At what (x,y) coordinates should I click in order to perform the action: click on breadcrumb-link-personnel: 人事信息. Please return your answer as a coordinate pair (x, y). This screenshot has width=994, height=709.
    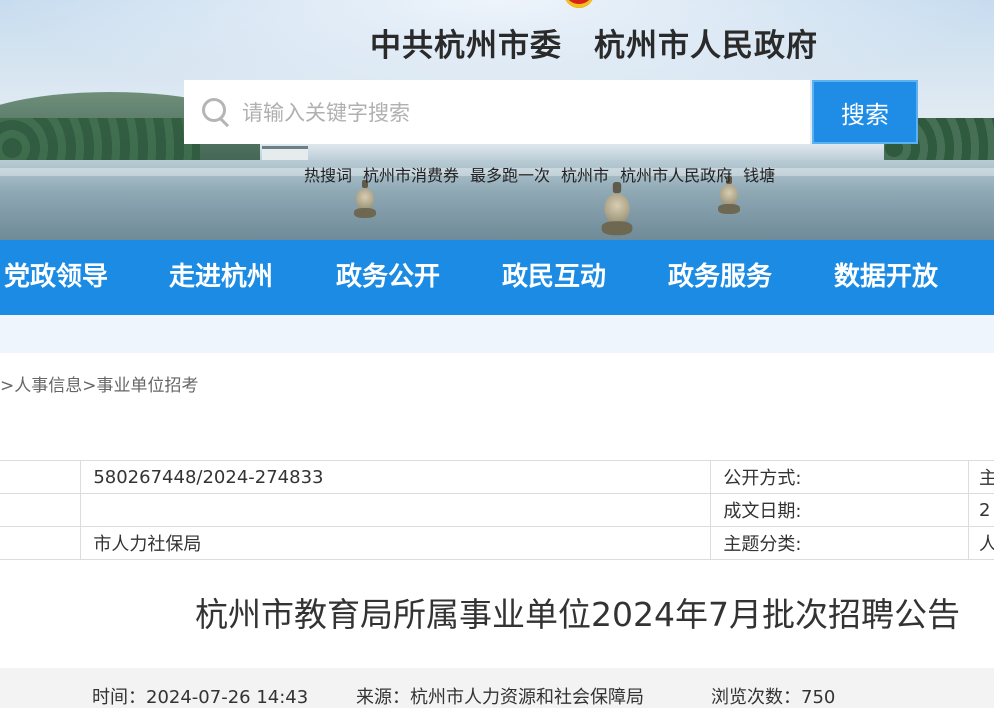
    Looking at the image, I should click on (48, 386).